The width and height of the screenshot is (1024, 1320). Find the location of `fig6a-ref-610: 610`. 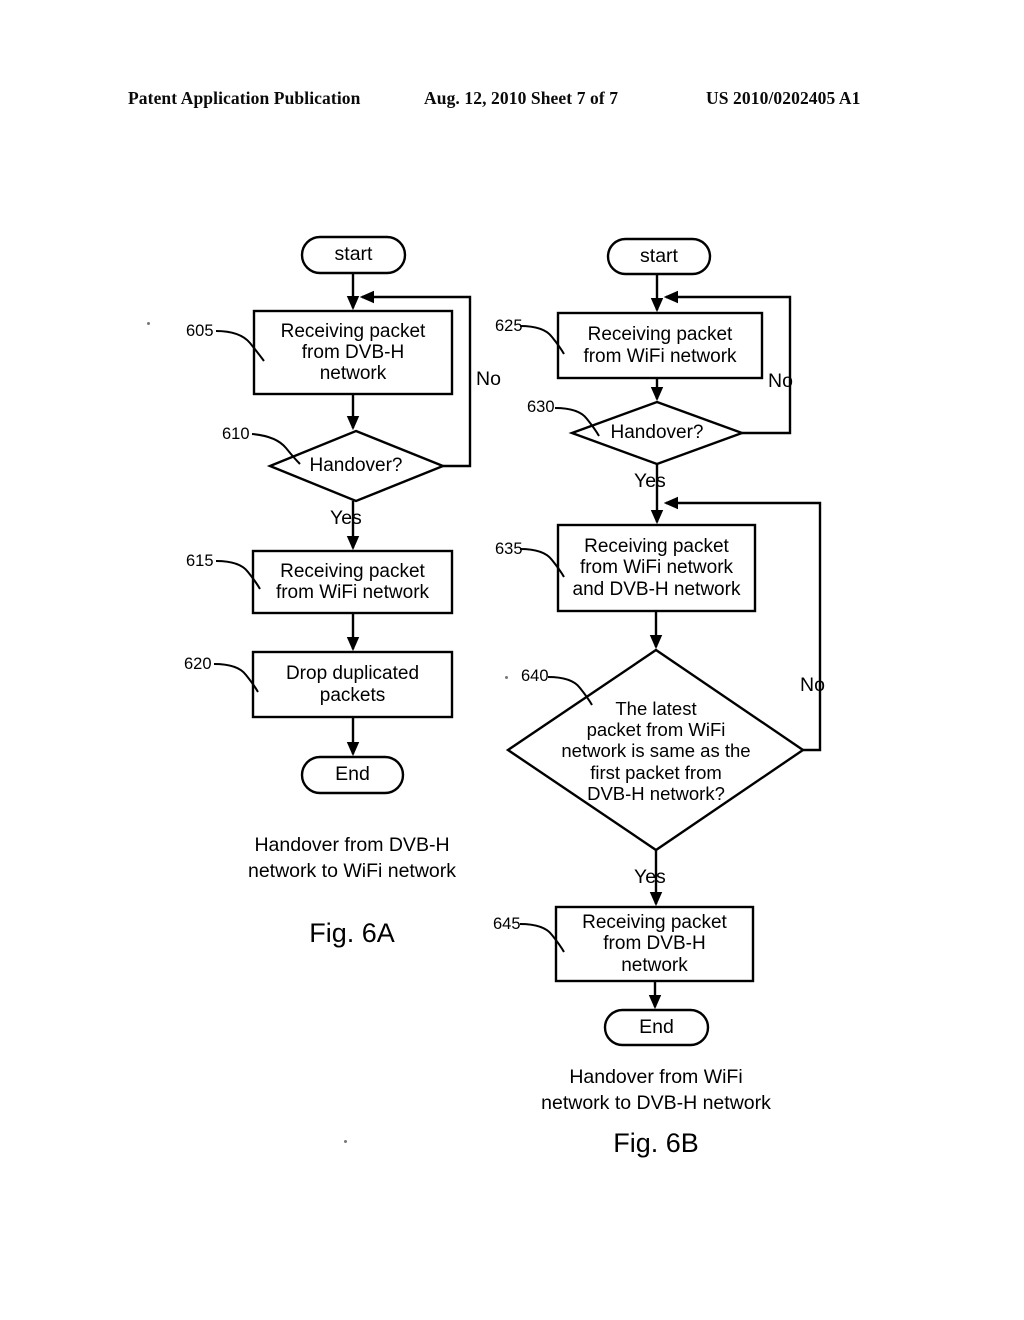

fig6a-ref-610: 610 is located at coordinates (236, 434).